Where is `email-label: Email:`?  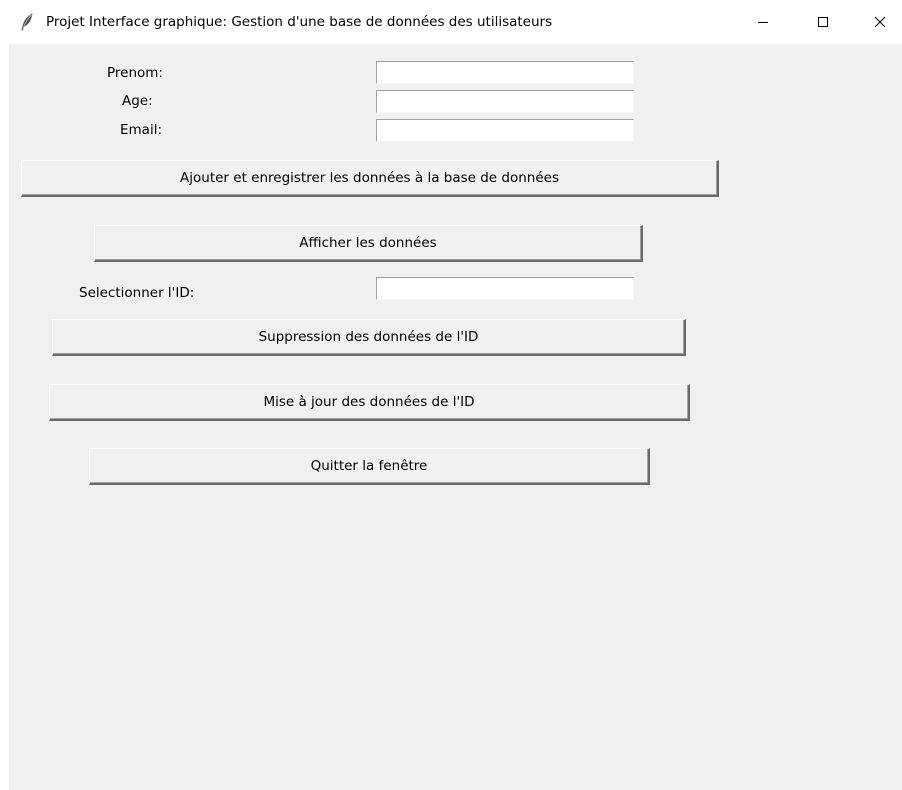 email-label: Email: is located at coordinates (141, 130).